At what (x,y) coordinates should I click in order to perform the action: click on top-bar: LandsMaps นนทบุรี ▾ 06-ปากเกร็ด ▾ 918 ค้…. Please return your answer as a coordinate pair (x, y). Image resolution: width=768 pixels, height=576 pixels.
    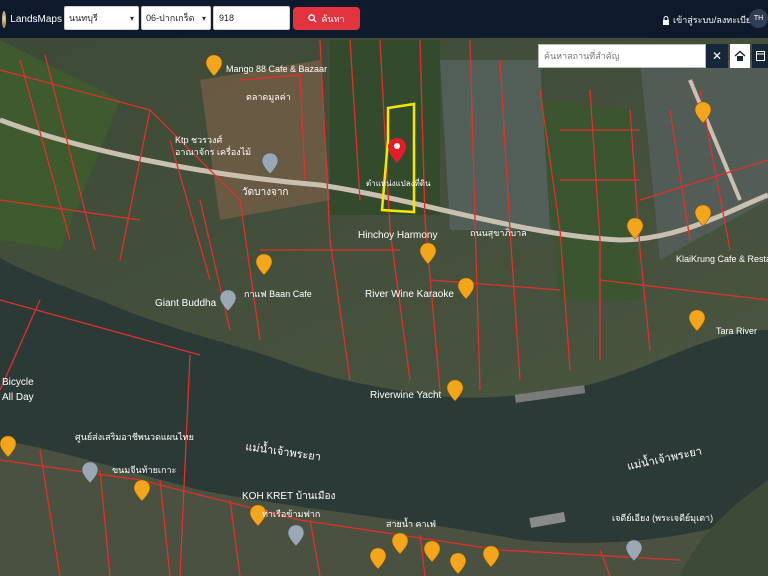
    Looking at the image, I should click on (384, 19).